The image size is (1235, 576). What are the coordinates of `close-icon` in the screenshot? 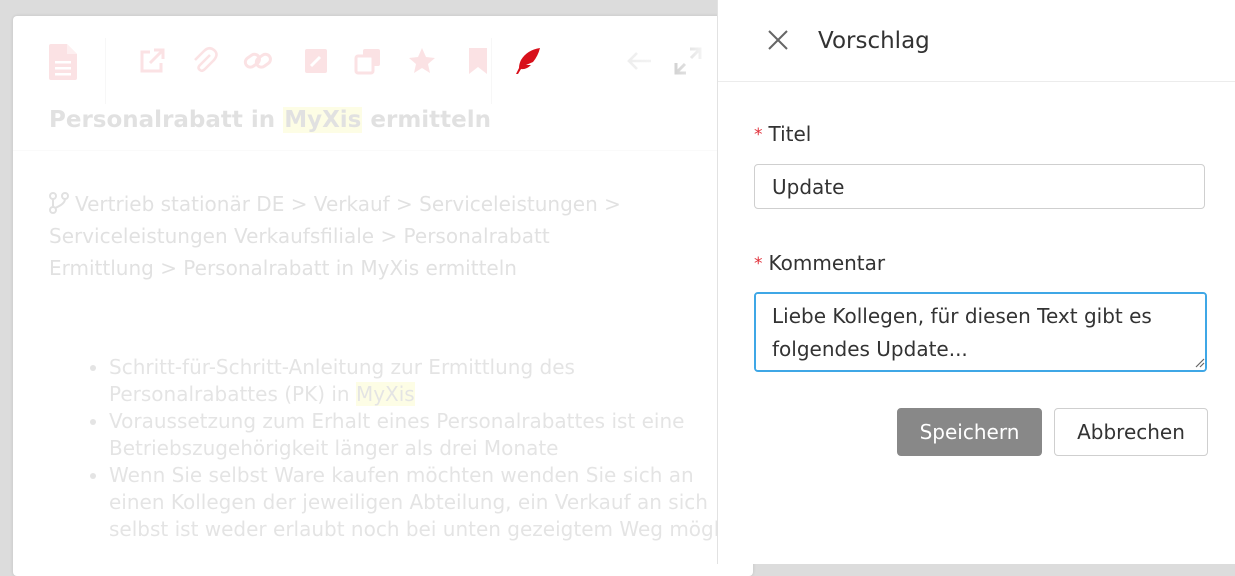 It's located at (778, 40).